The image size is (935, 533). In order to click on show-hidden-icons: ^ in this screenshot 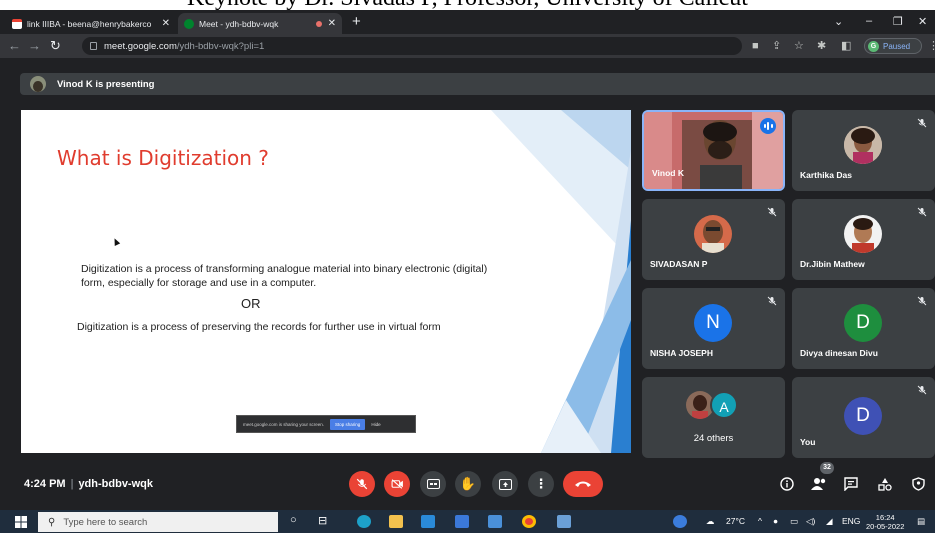, I will do `click(760, 521)`.